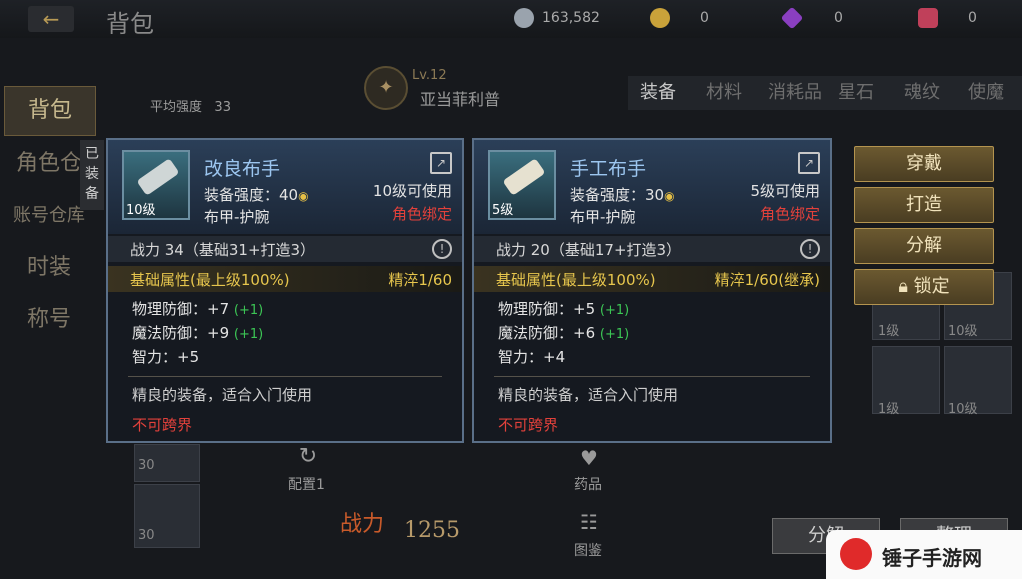  I want to click on back-arrow-icon: ←, so click(51, 19).